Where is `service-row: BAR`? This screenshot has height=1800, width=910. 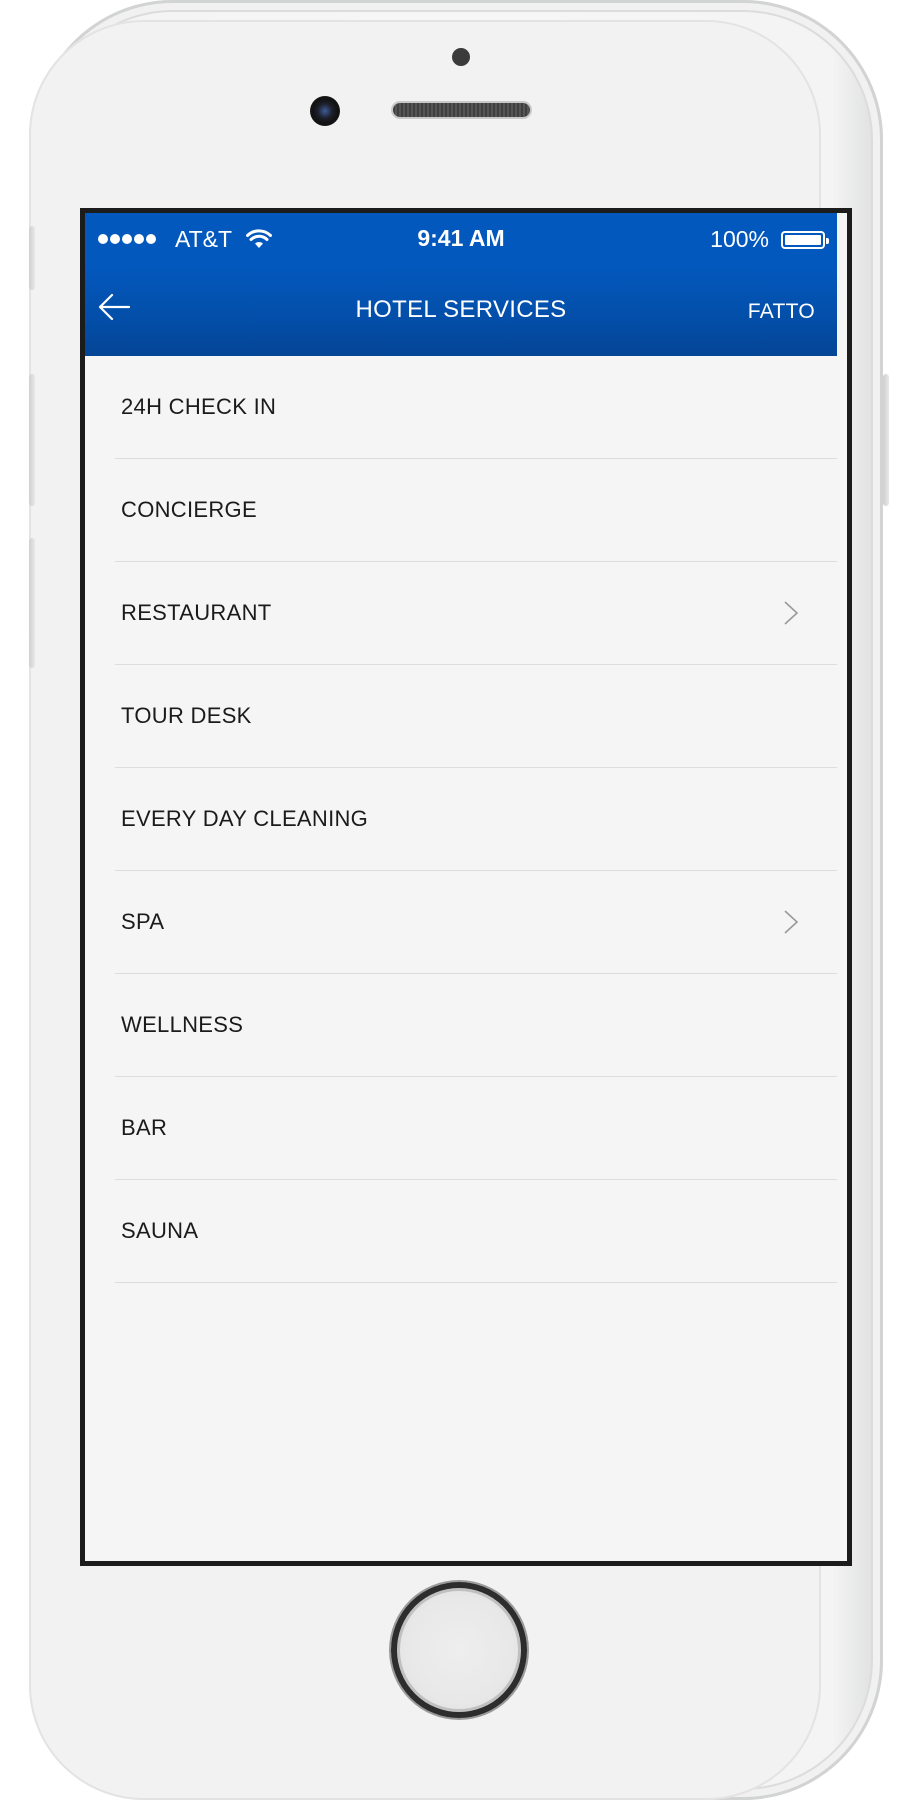
service-row: BAR is located at coordinates (476, 1128).